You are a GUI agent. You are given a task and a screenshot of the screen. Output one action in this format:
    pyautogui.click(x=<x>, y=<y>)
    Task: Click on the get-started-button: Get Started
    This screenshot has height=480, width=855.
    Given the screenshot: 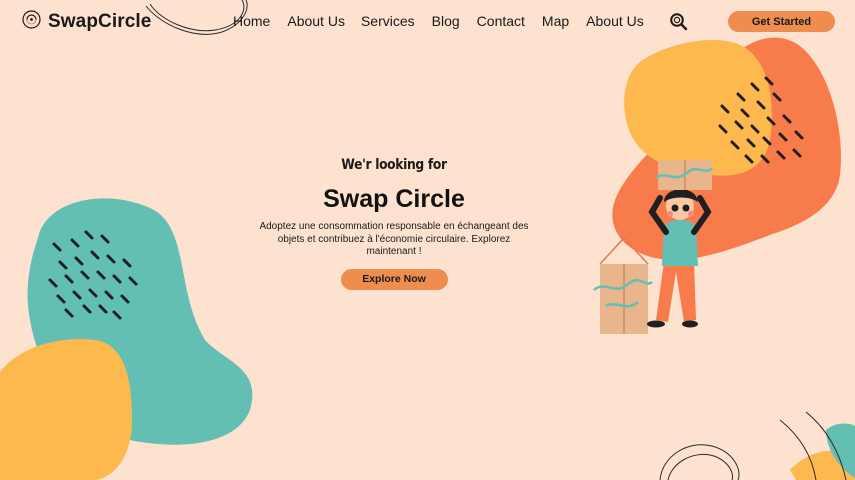 What is the action you would take?
    pyautogui.click(x=781, y=21)
    